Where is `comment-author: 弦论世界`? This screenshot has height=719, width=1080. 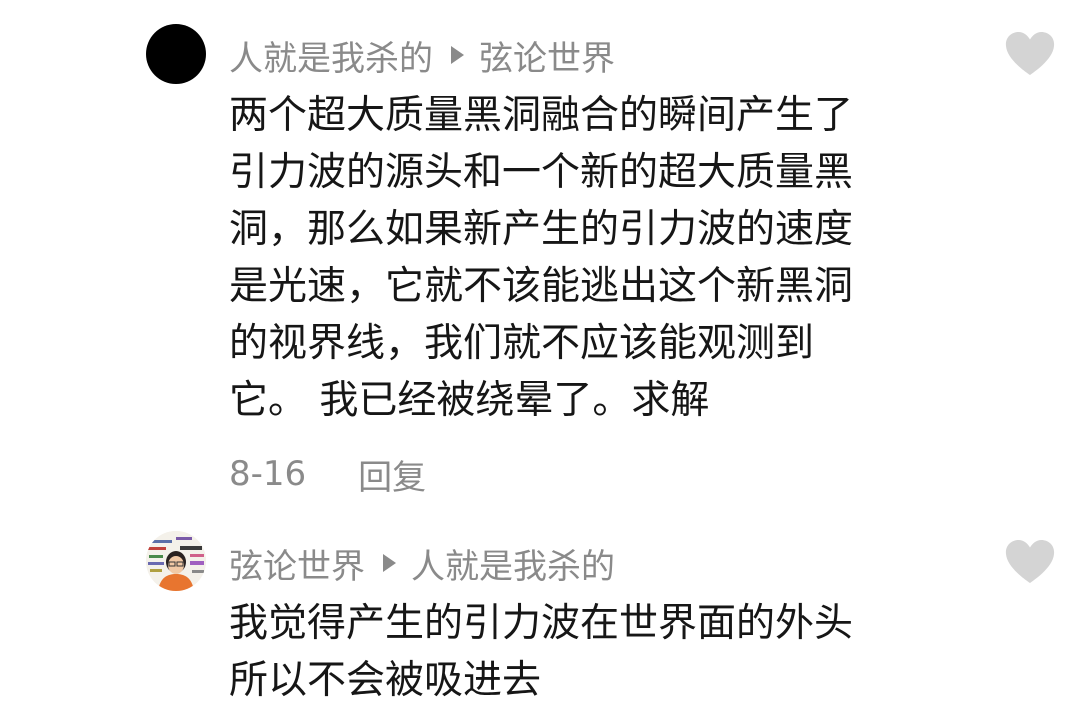 comment-author: 弦论世界 is located at coordinates (297, 563).